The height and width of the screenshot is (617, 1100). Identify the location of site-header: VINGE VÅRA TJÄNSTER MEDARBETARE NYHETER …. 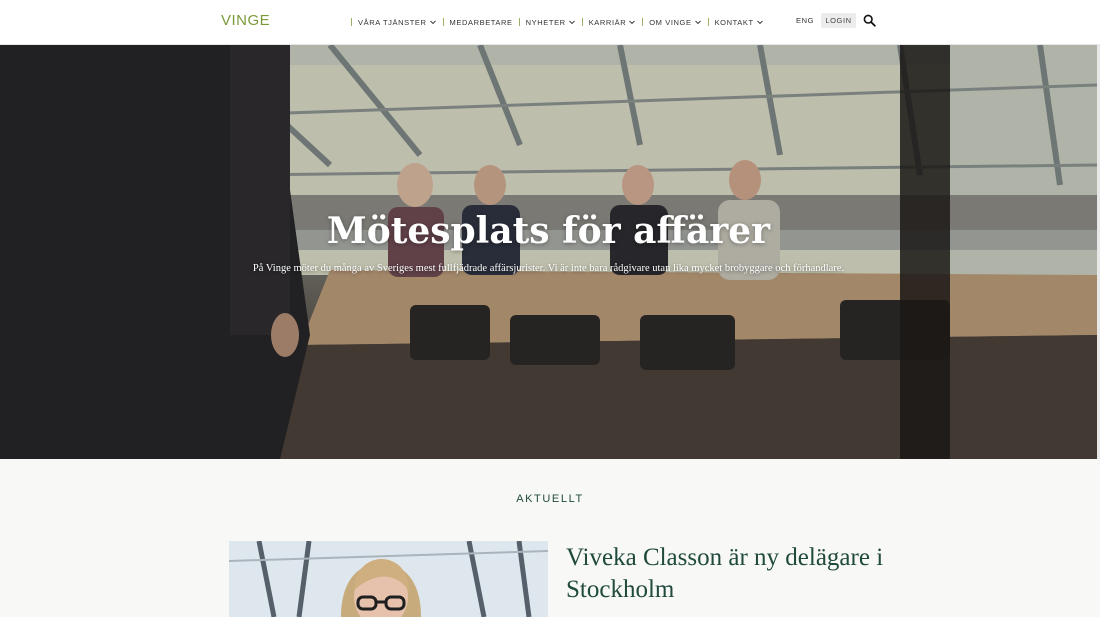
(550, 22).